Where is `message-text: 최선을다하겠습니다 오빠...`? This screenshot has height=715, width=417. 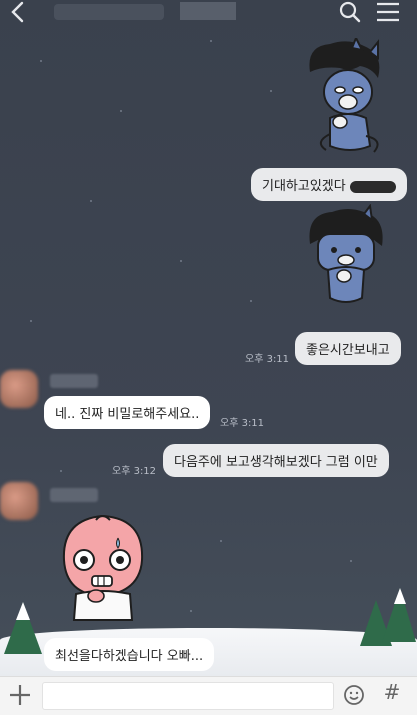
message-text: 최선을다하겠습니다 오빠... is located at coordinates (129, 656).